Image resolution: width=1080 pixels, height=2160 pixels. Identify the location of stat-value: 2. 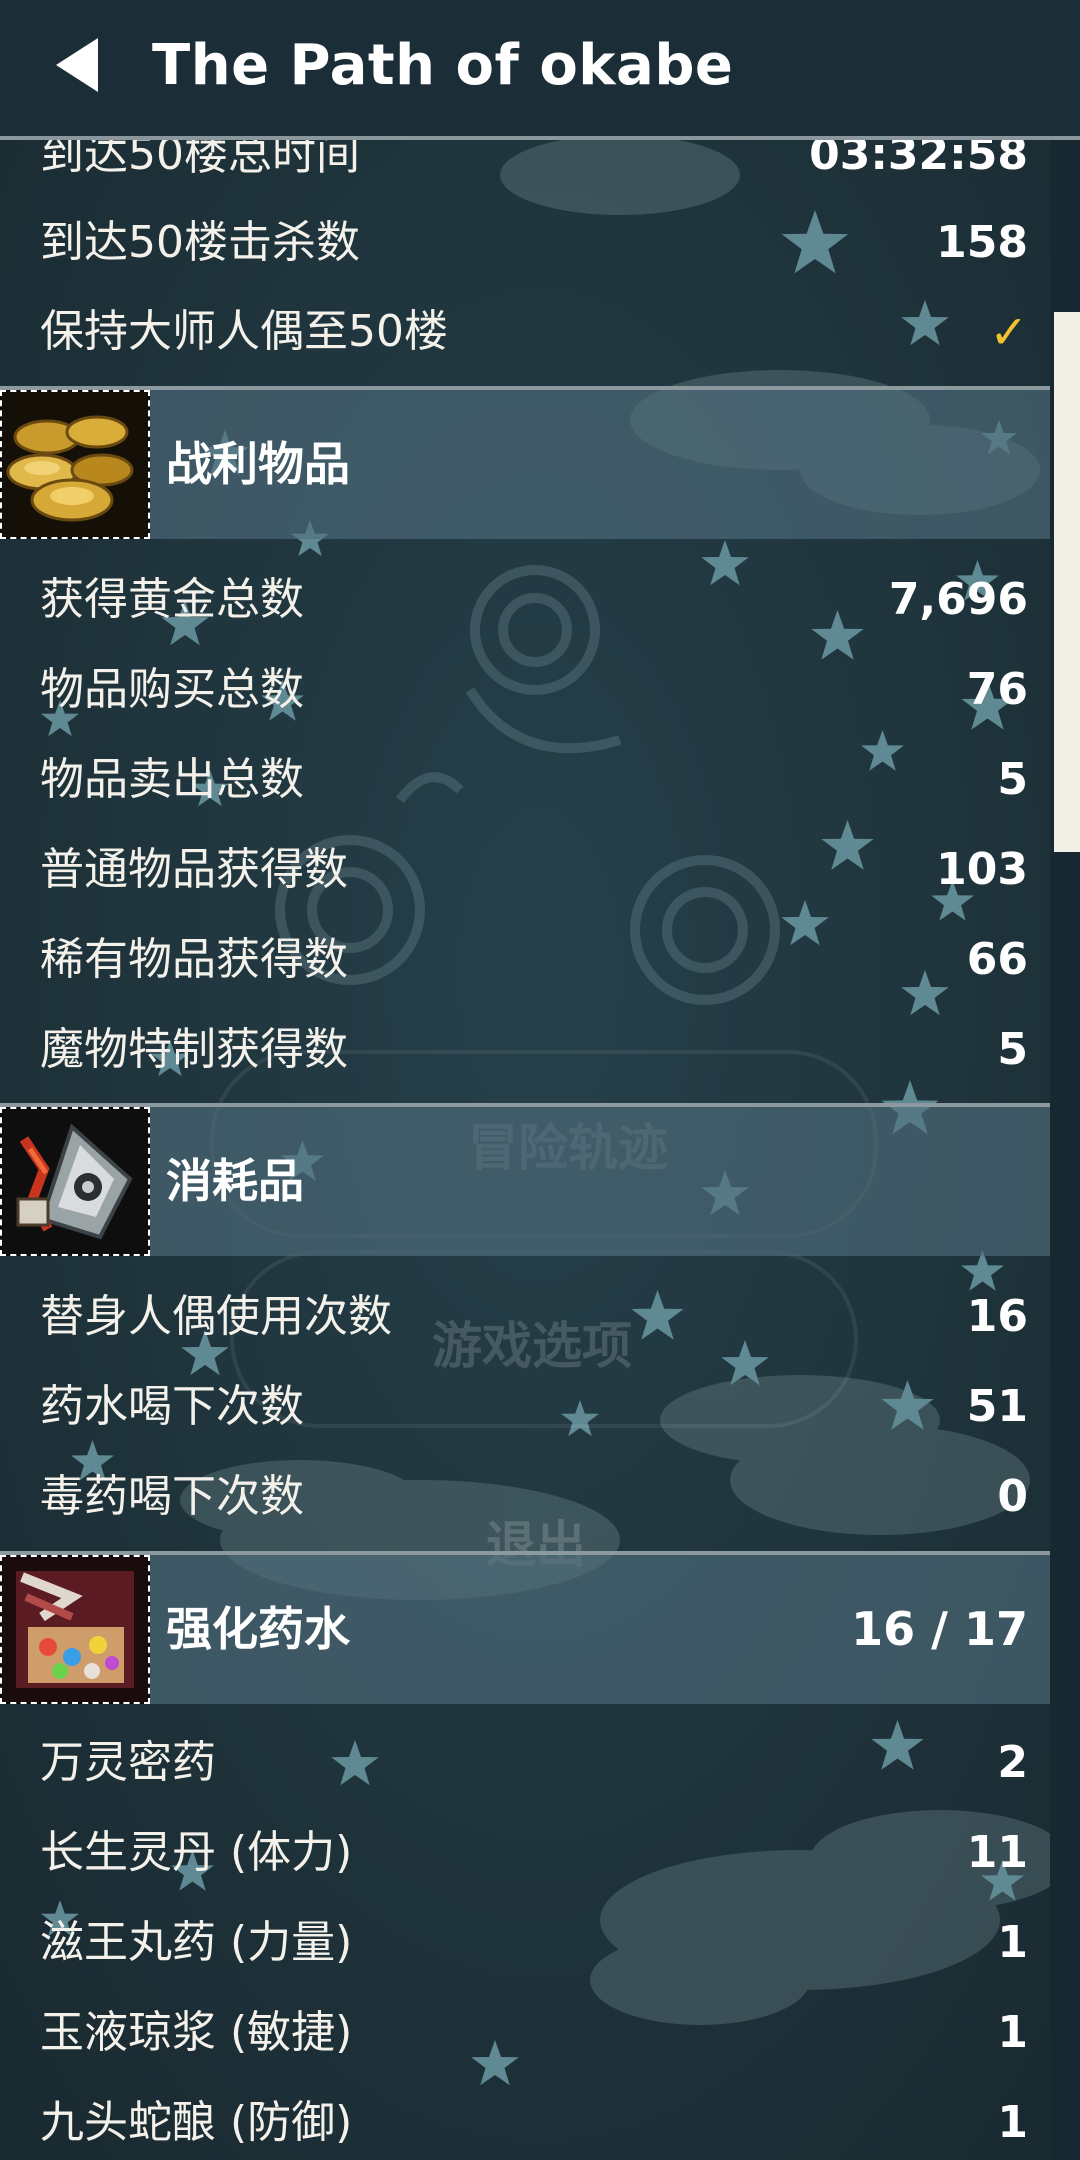
(1012, 1762).